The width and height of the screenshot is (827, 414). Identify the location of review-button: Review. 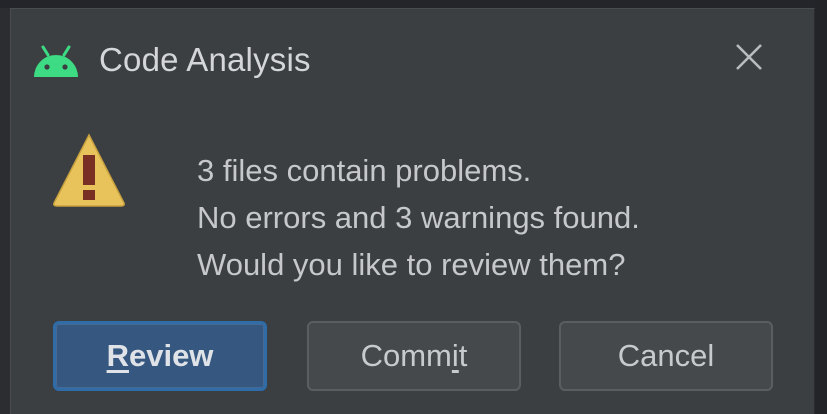
(160, 356).